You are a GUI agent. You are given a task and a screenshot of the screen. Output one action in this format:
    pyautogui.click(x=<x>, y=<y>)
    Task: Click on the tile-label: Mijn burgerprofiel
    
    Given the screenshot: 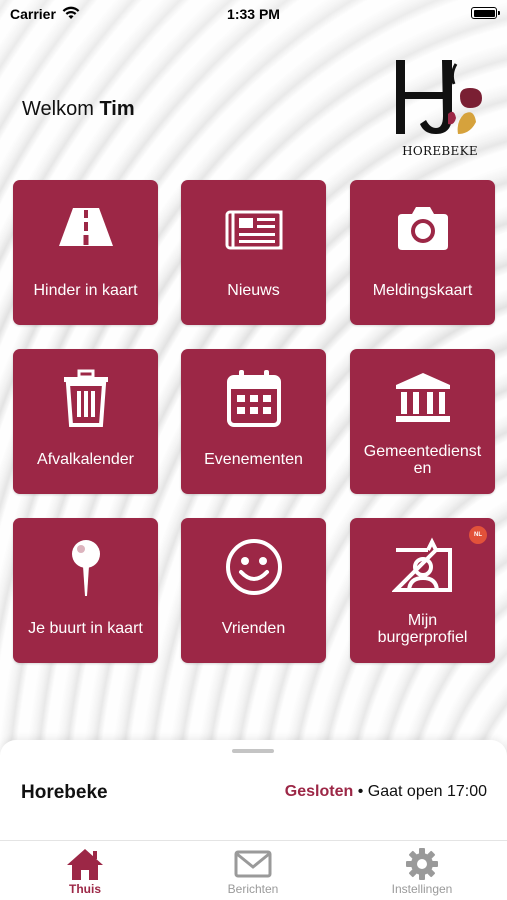 What is the action you would take?
    pyautogui.click(x=422, y=629)
    